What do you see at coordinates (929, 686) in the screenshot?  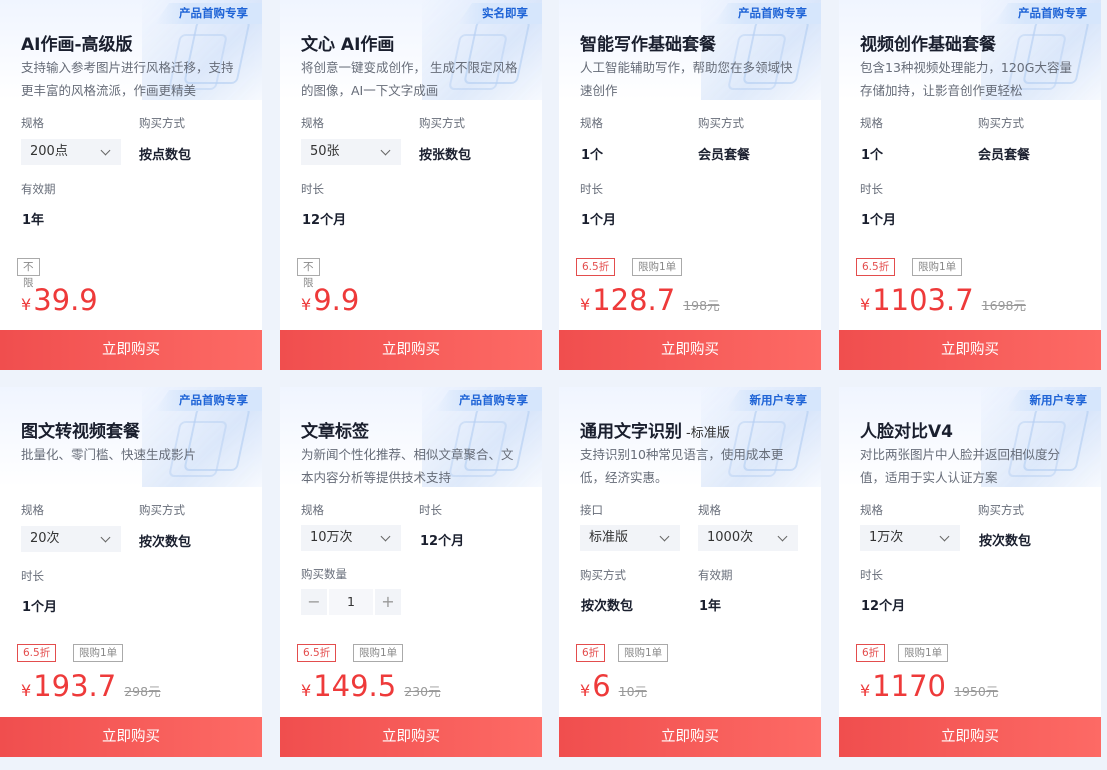 I see `price-row: ¥1170 1950元` at bounding box center [929, 686].